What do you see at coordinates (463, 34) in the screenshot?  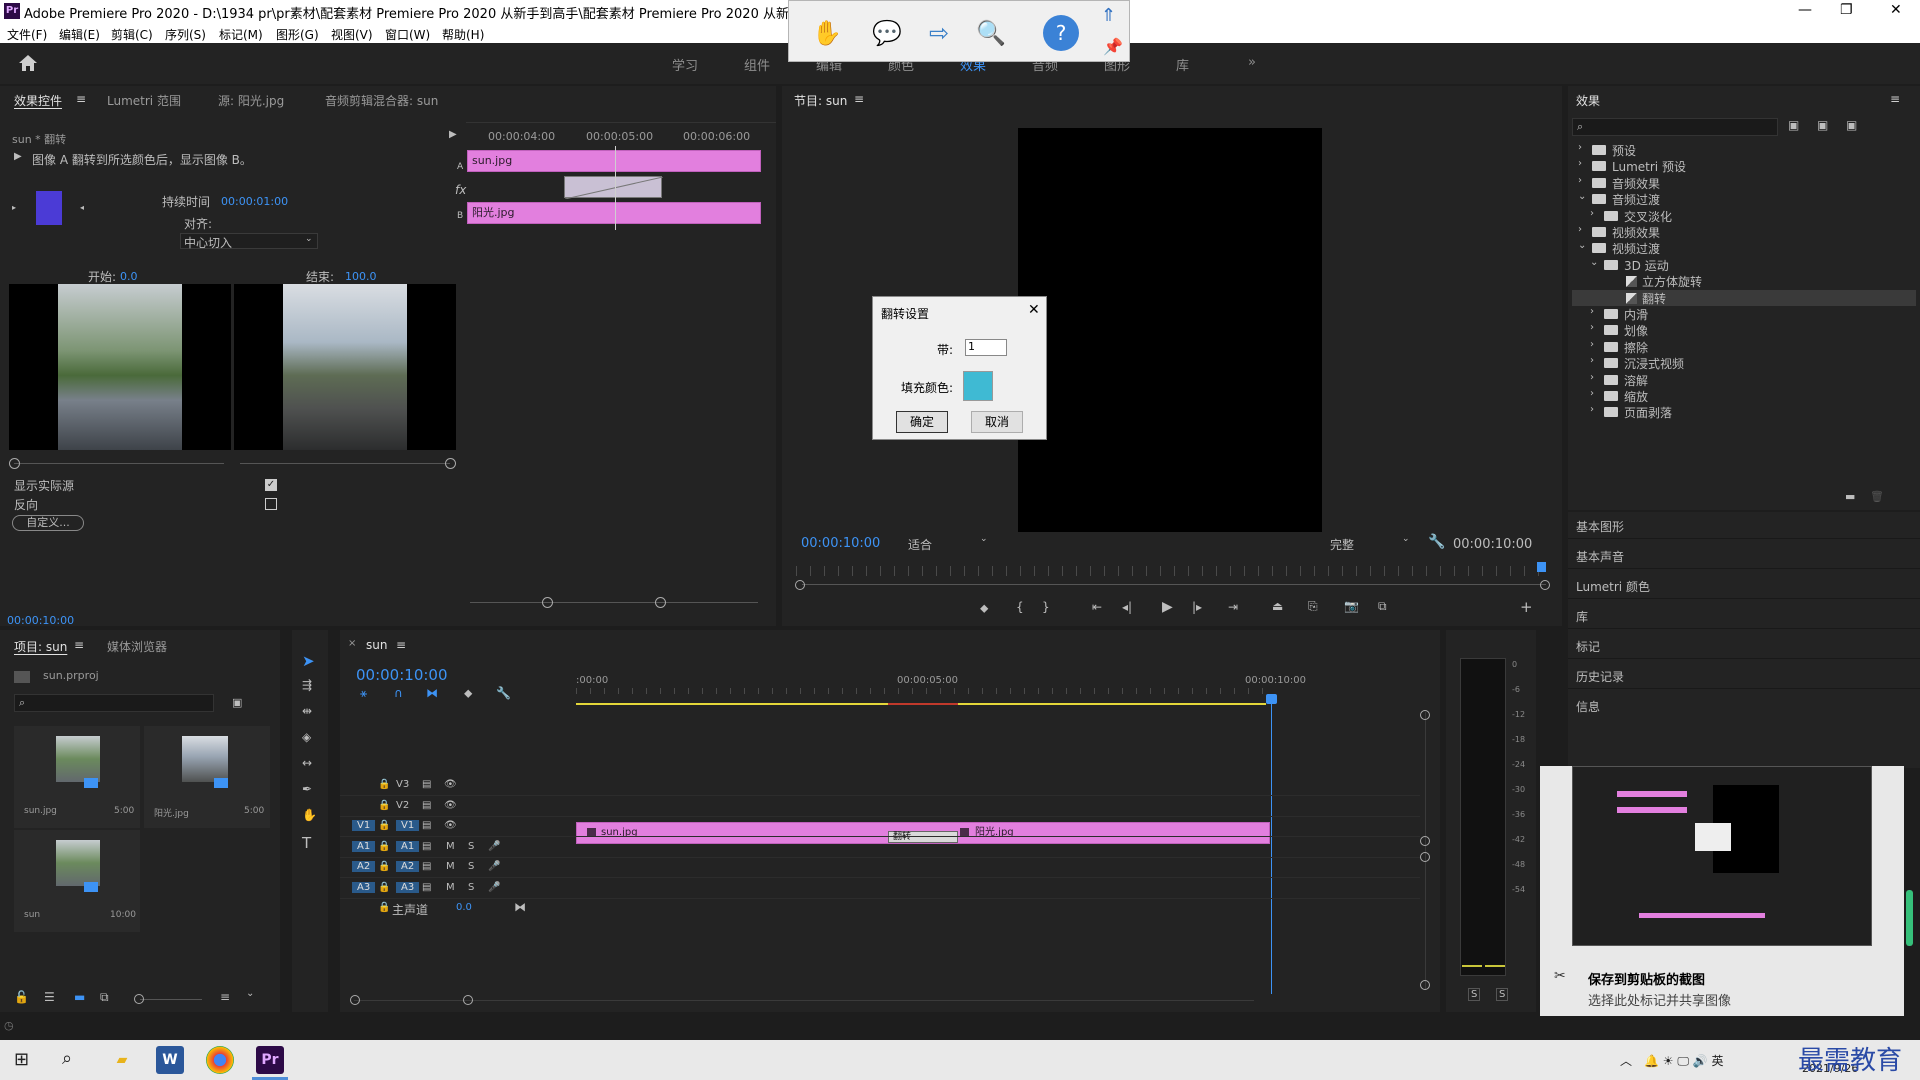 I see `menu-help: 帮助(H)` at bounding box center [463, 34].